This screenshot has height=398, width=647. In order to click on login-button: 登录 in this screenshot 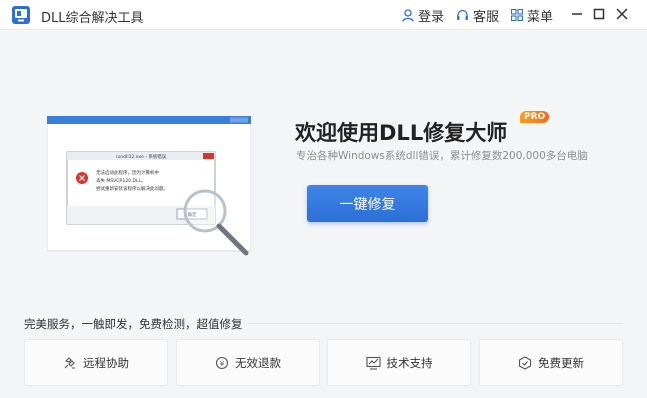, I will do `click(423, 15)`.